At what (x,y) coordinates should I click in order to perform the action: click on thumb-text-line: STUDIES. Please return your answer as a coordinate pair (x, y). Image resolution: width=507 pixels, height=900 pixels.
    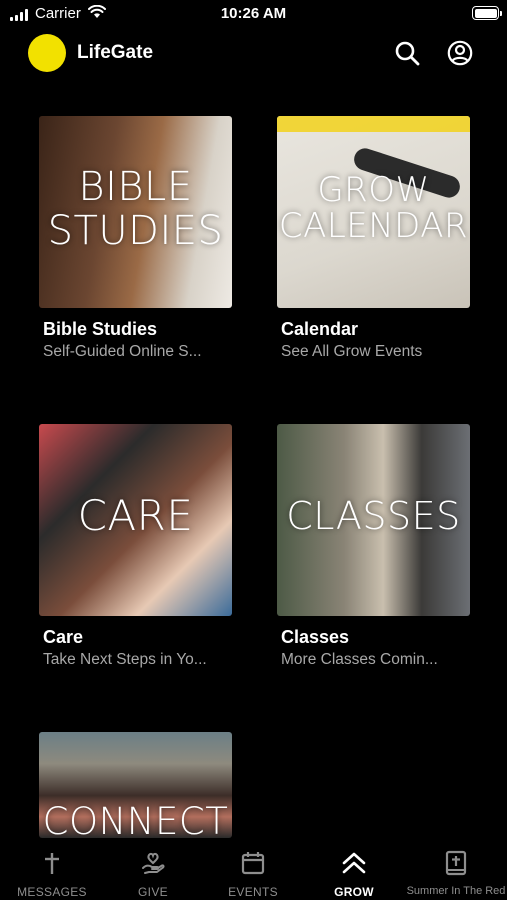
    Looking at the image, I should click on (135, 231).